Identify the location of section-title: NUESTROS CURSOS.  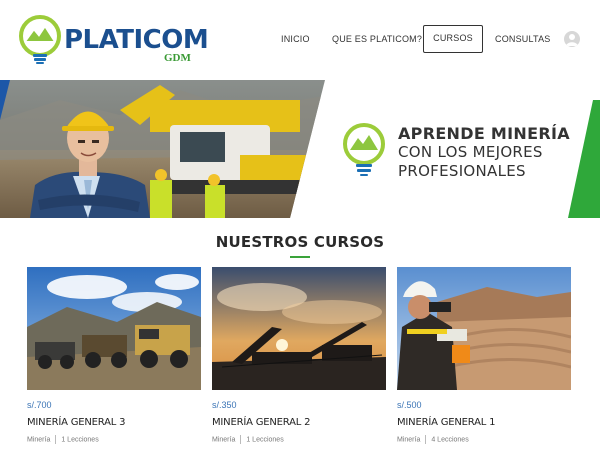
(300, 242).